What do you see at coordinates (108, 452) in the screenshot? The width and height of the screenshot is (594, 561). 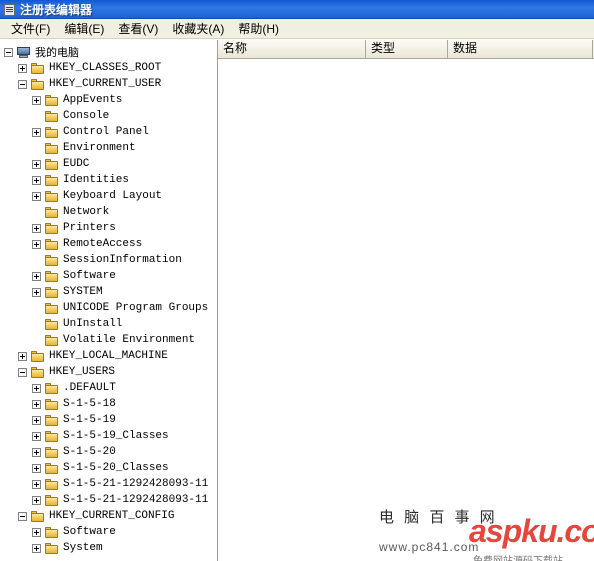 I see `tree-node: S-1-5-20` at bounding box center [108, 452].